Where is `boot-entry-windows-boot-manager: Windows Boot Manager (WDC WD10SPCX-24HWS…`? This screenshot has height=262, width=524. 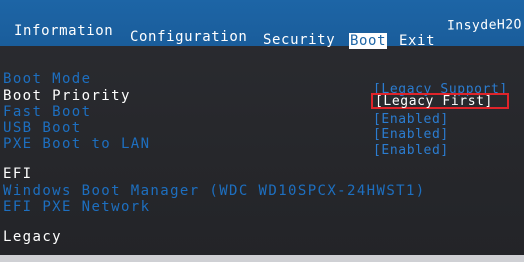 boot-entry-windows-boot-manager: Windows Boot Manager (WDC WD10SPCX-24HWS… is located at coordinates (214, 191).